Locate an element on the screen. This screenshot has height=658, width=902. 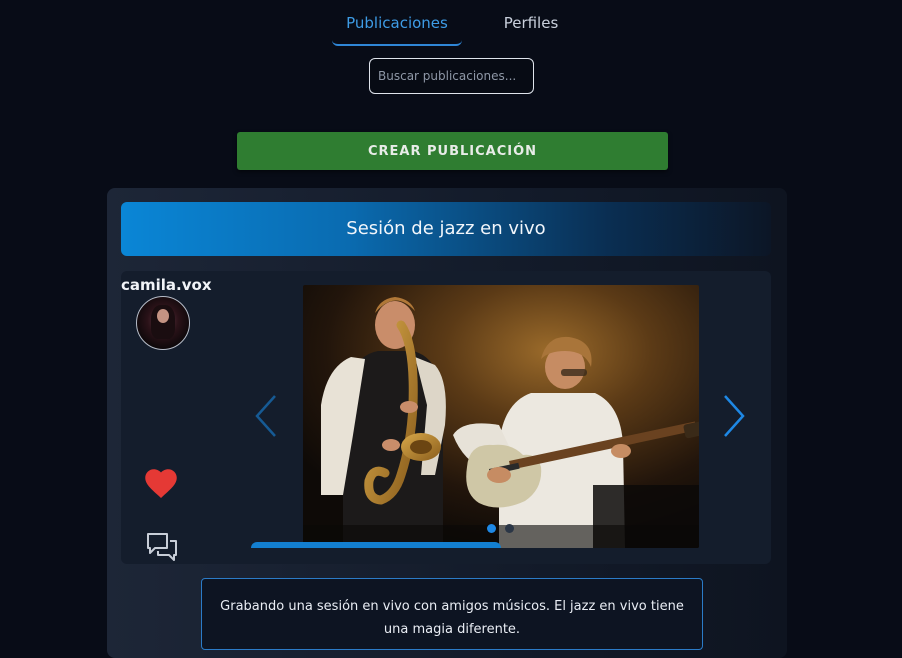
avatar-face is located at coordinates (163, 316).